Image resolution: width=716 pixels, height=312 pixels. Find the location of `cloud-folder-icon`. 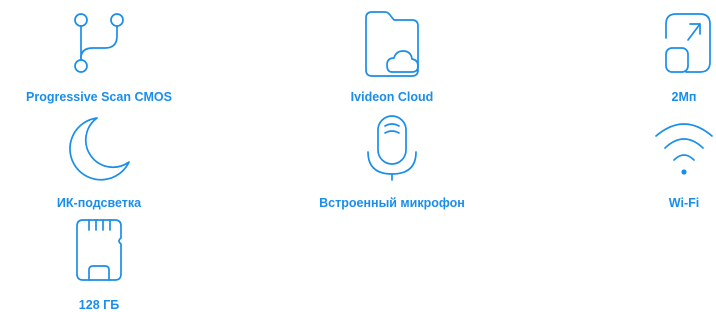

cloud-folder-icon is located at coordinates (392, 42).